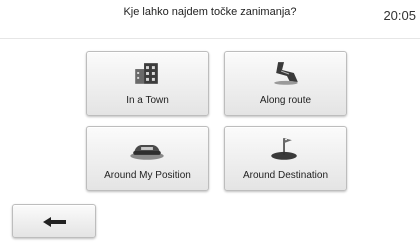 The height and width of the screenshot is (244, 420). I want to click on along-route-button: Along route, so click(285, 83).